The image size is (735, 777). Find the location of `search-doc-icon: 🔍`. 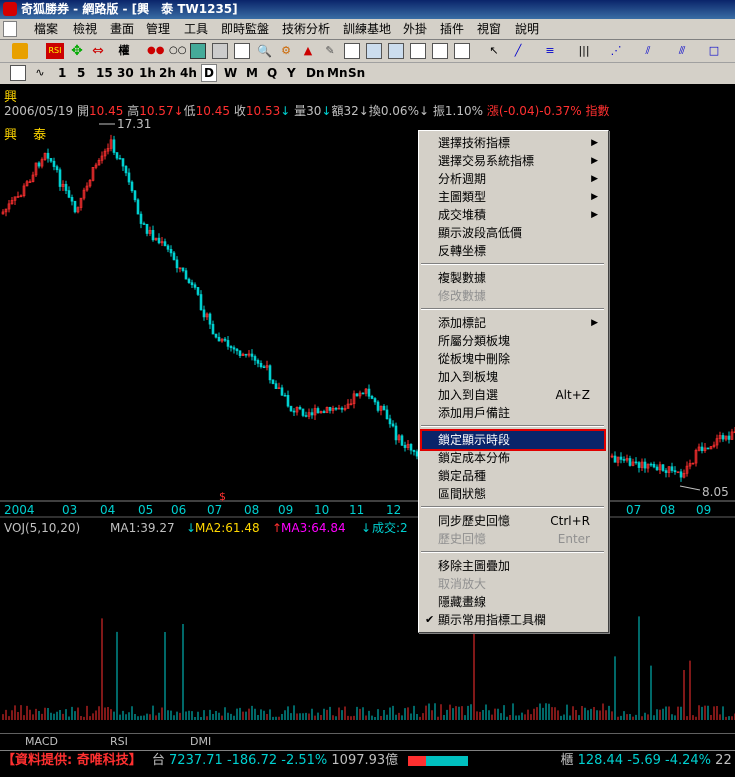

search-doc-icon: 🔍 is located at coordinates (264, 51).